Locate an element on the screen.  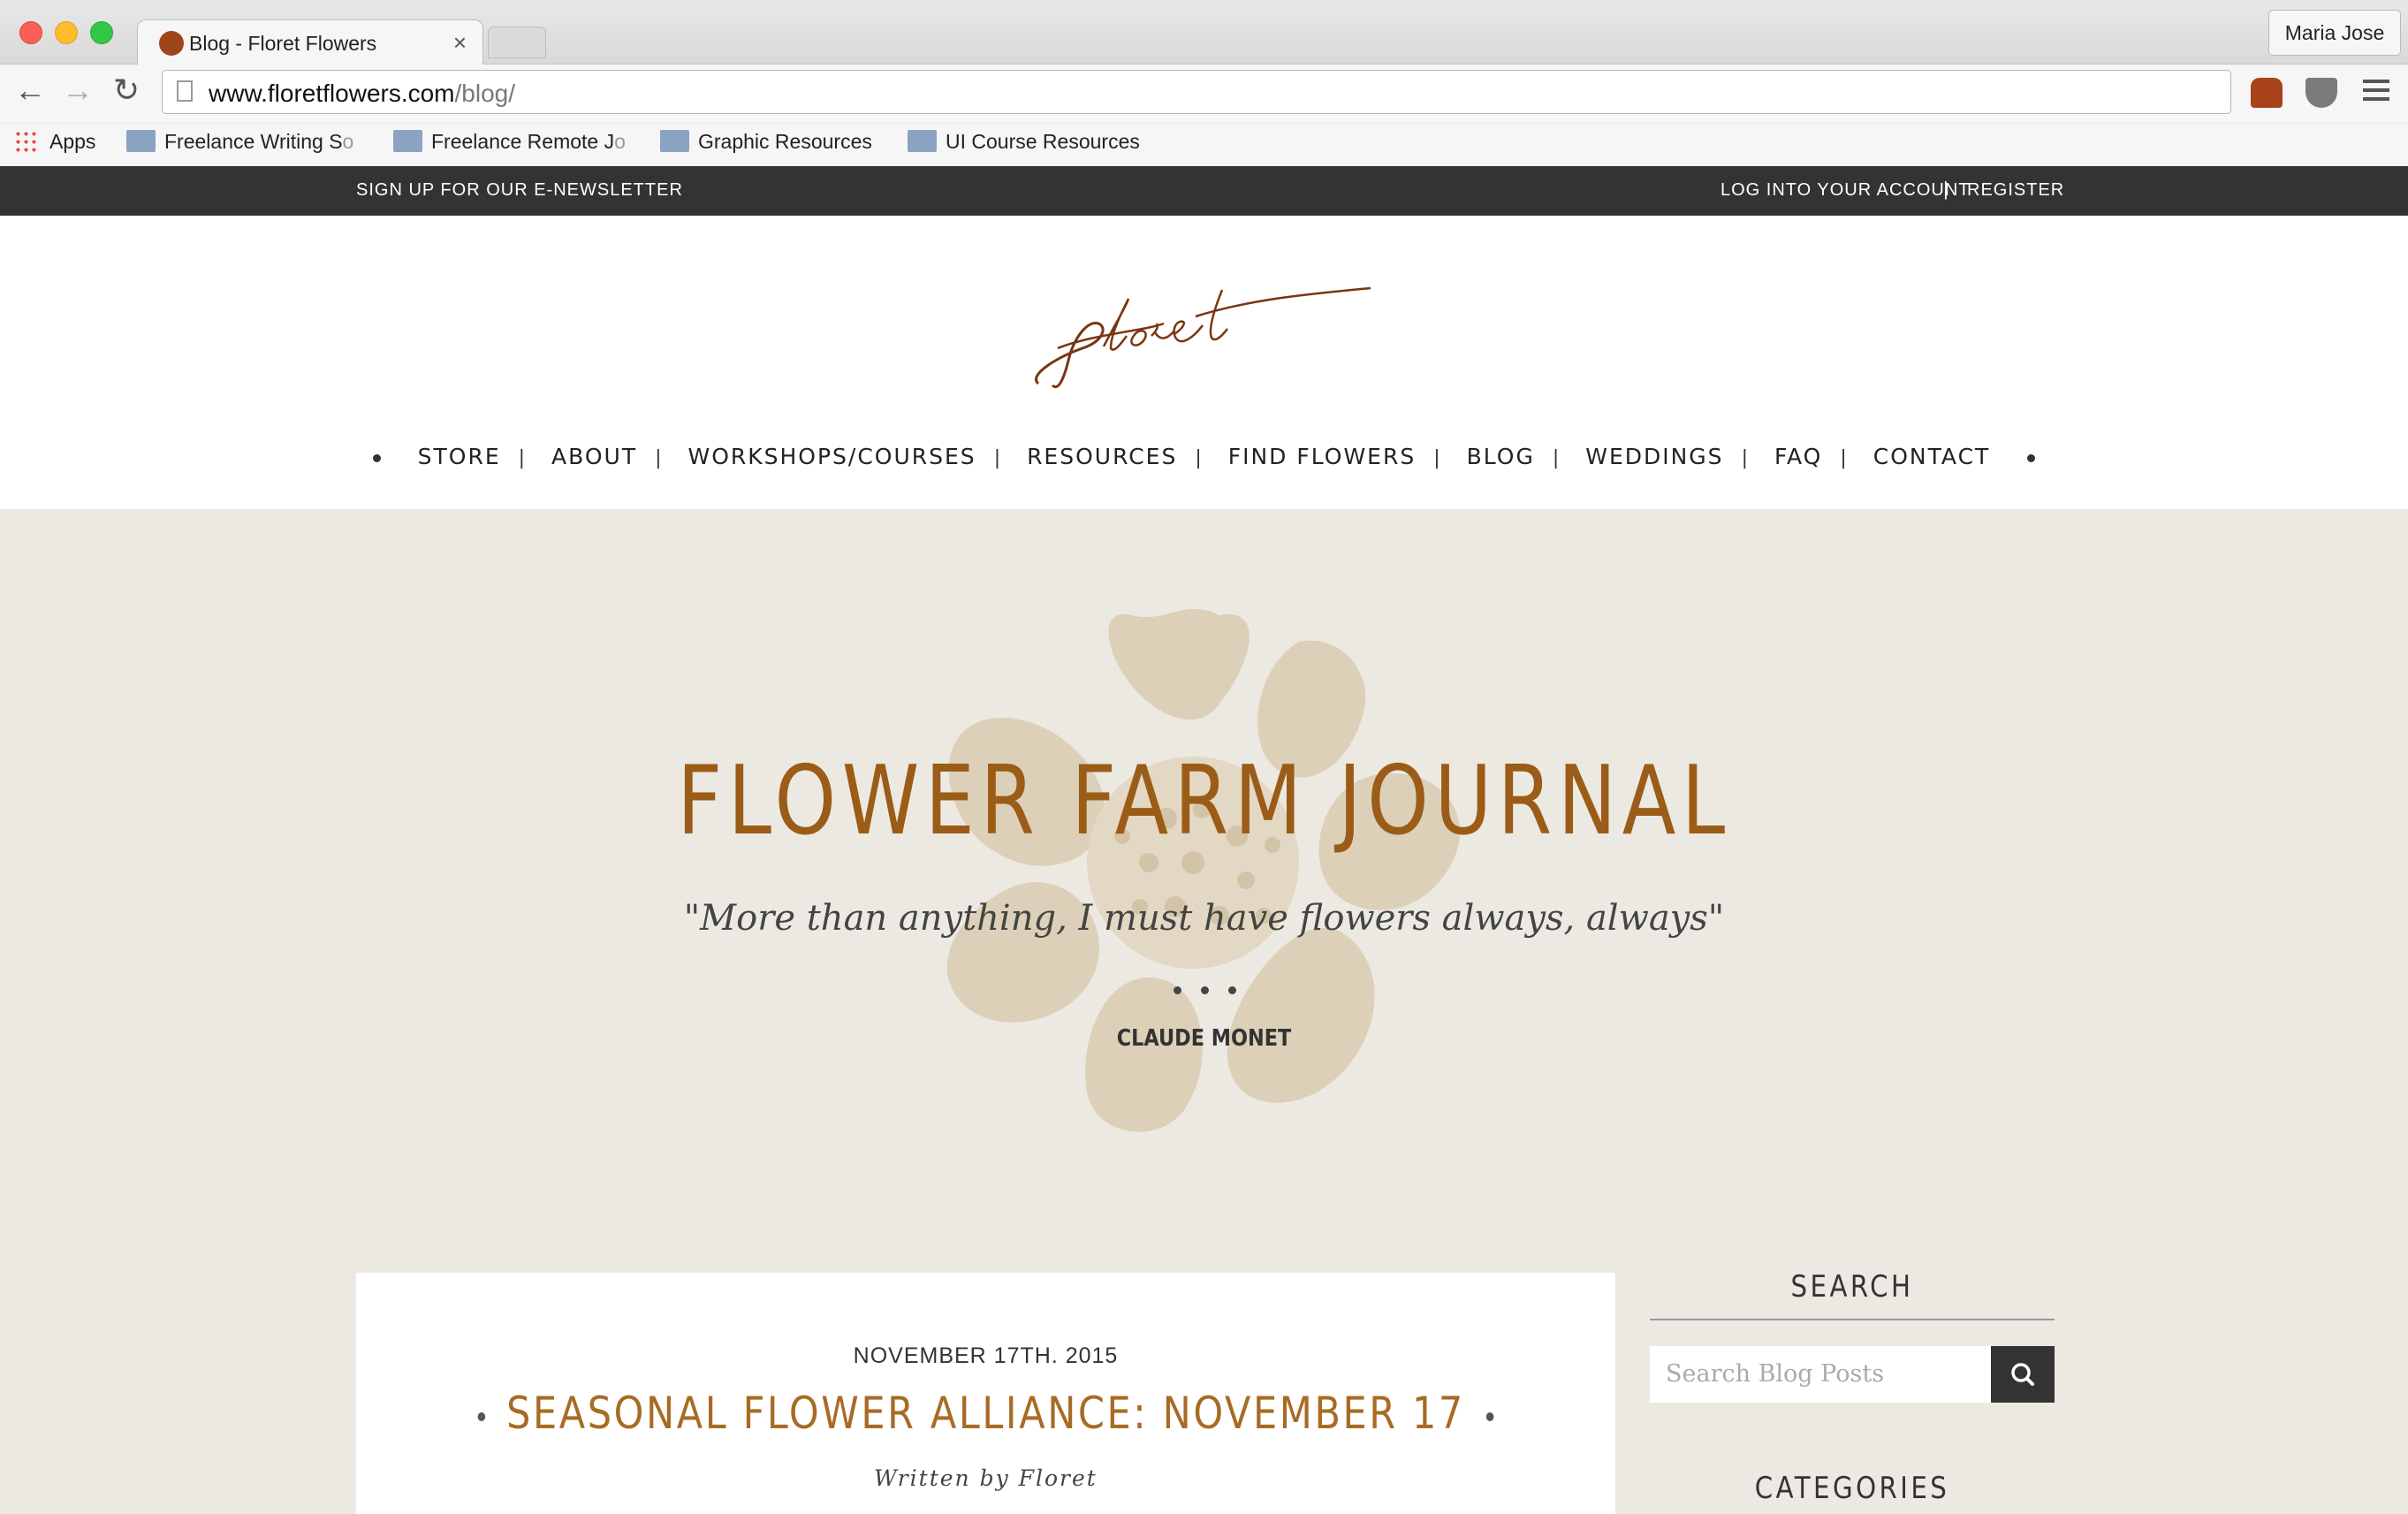
url-text: www.floretflowers.com/blog/ is located at coordinates (362, 94).